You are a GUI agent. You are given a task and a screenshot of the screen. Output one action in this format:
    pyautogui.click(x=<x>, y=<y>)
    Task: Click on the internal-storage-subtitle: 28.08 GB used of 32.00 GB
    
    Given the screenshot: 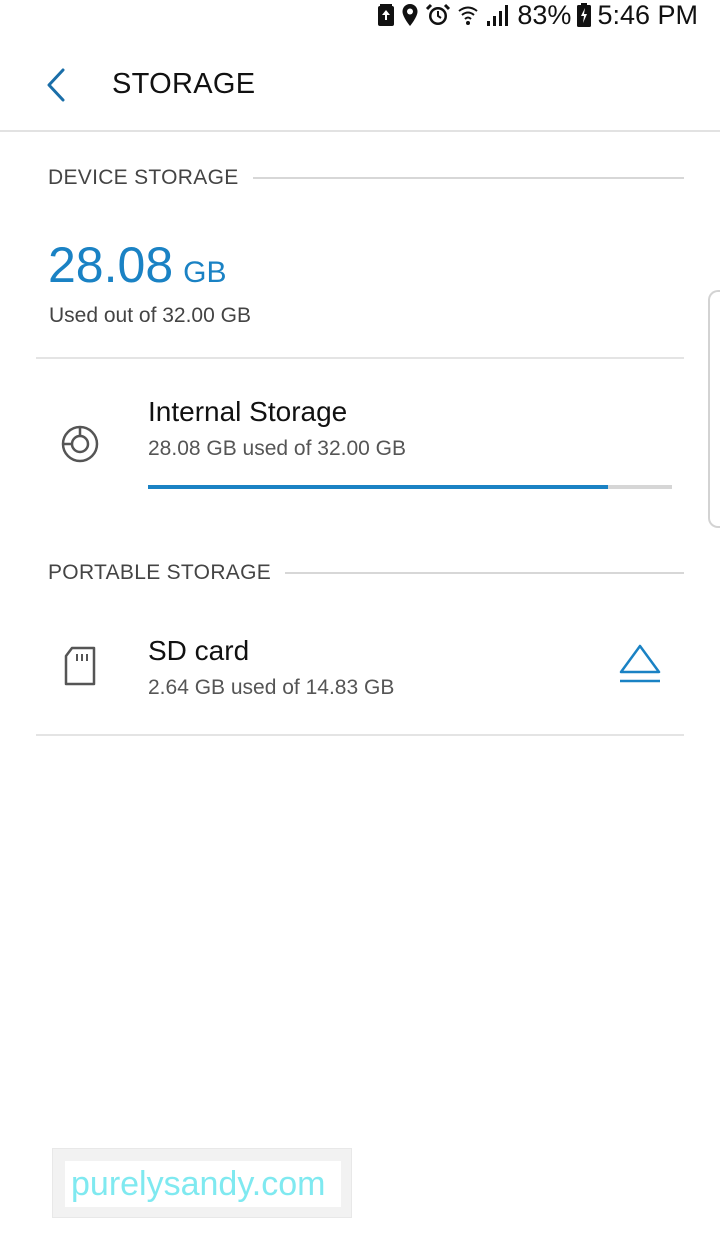 What is the action you would take?
    pyautogui.click(x=277, y=448)
    